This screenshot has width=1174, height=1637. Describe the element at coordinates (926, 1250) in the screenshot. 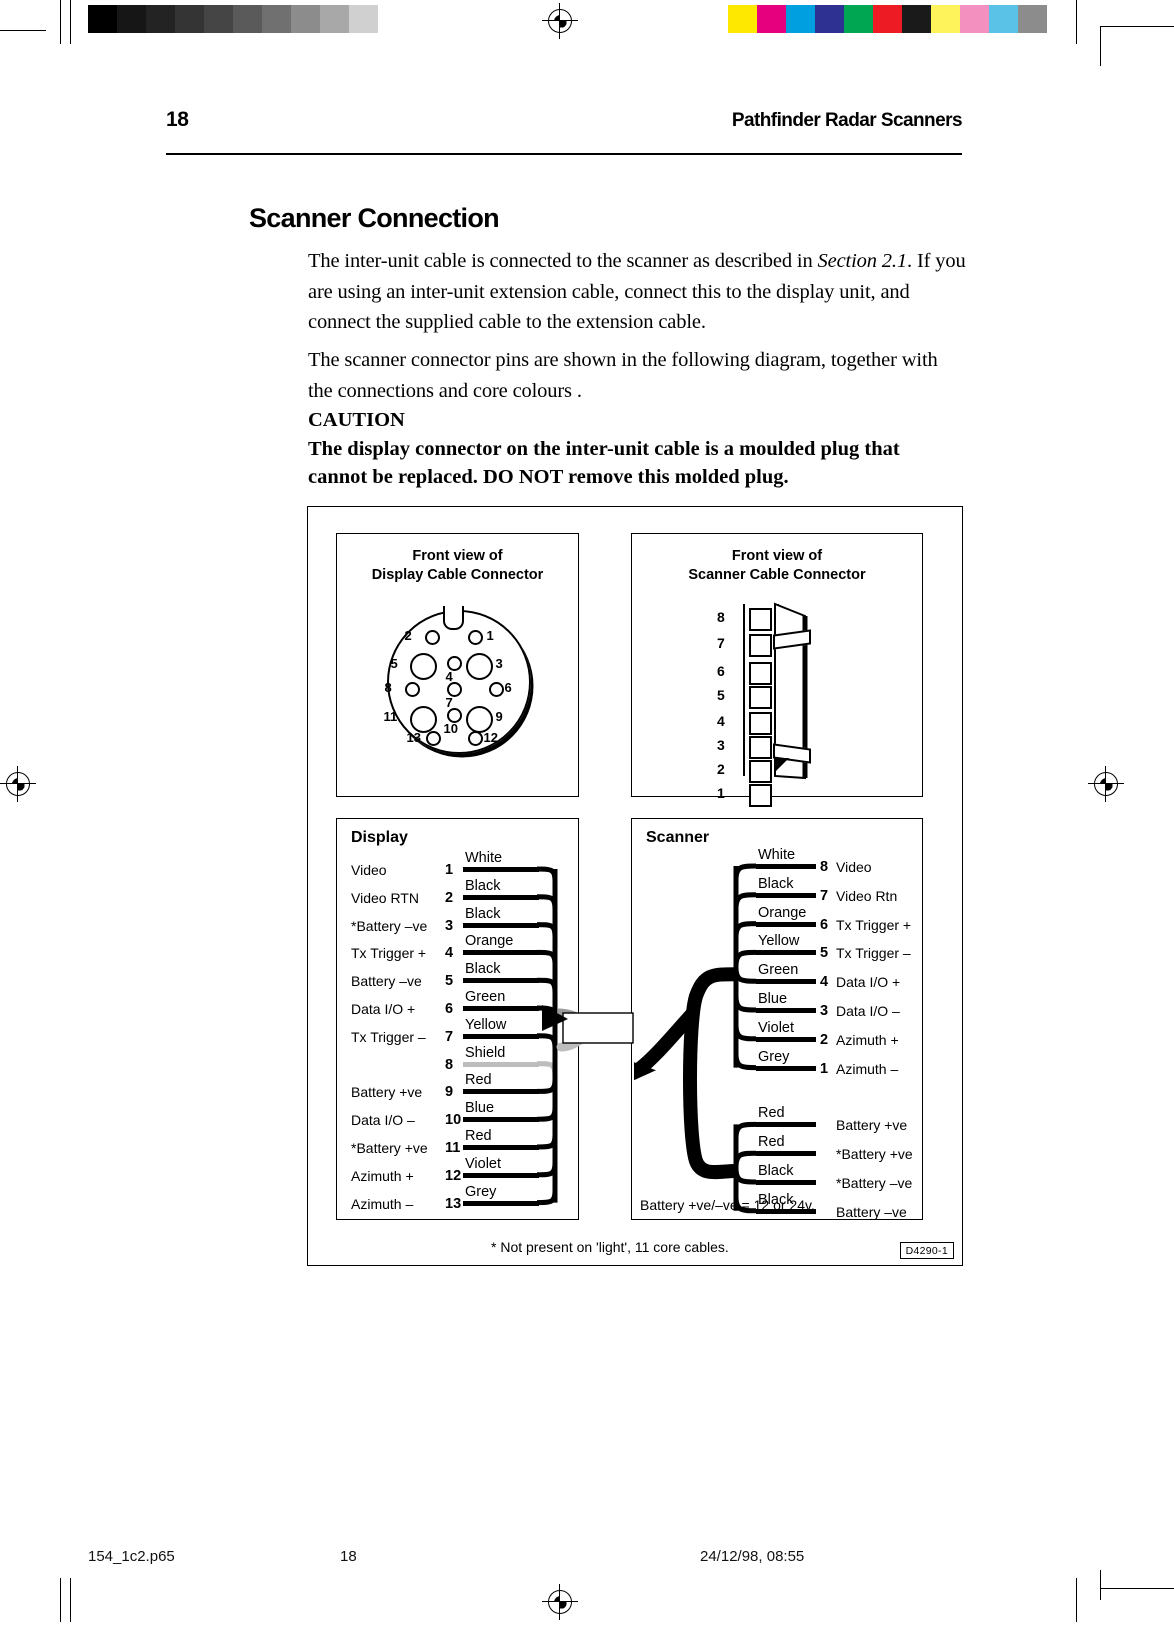

I see `drawing-number: D4290-1` at that location.